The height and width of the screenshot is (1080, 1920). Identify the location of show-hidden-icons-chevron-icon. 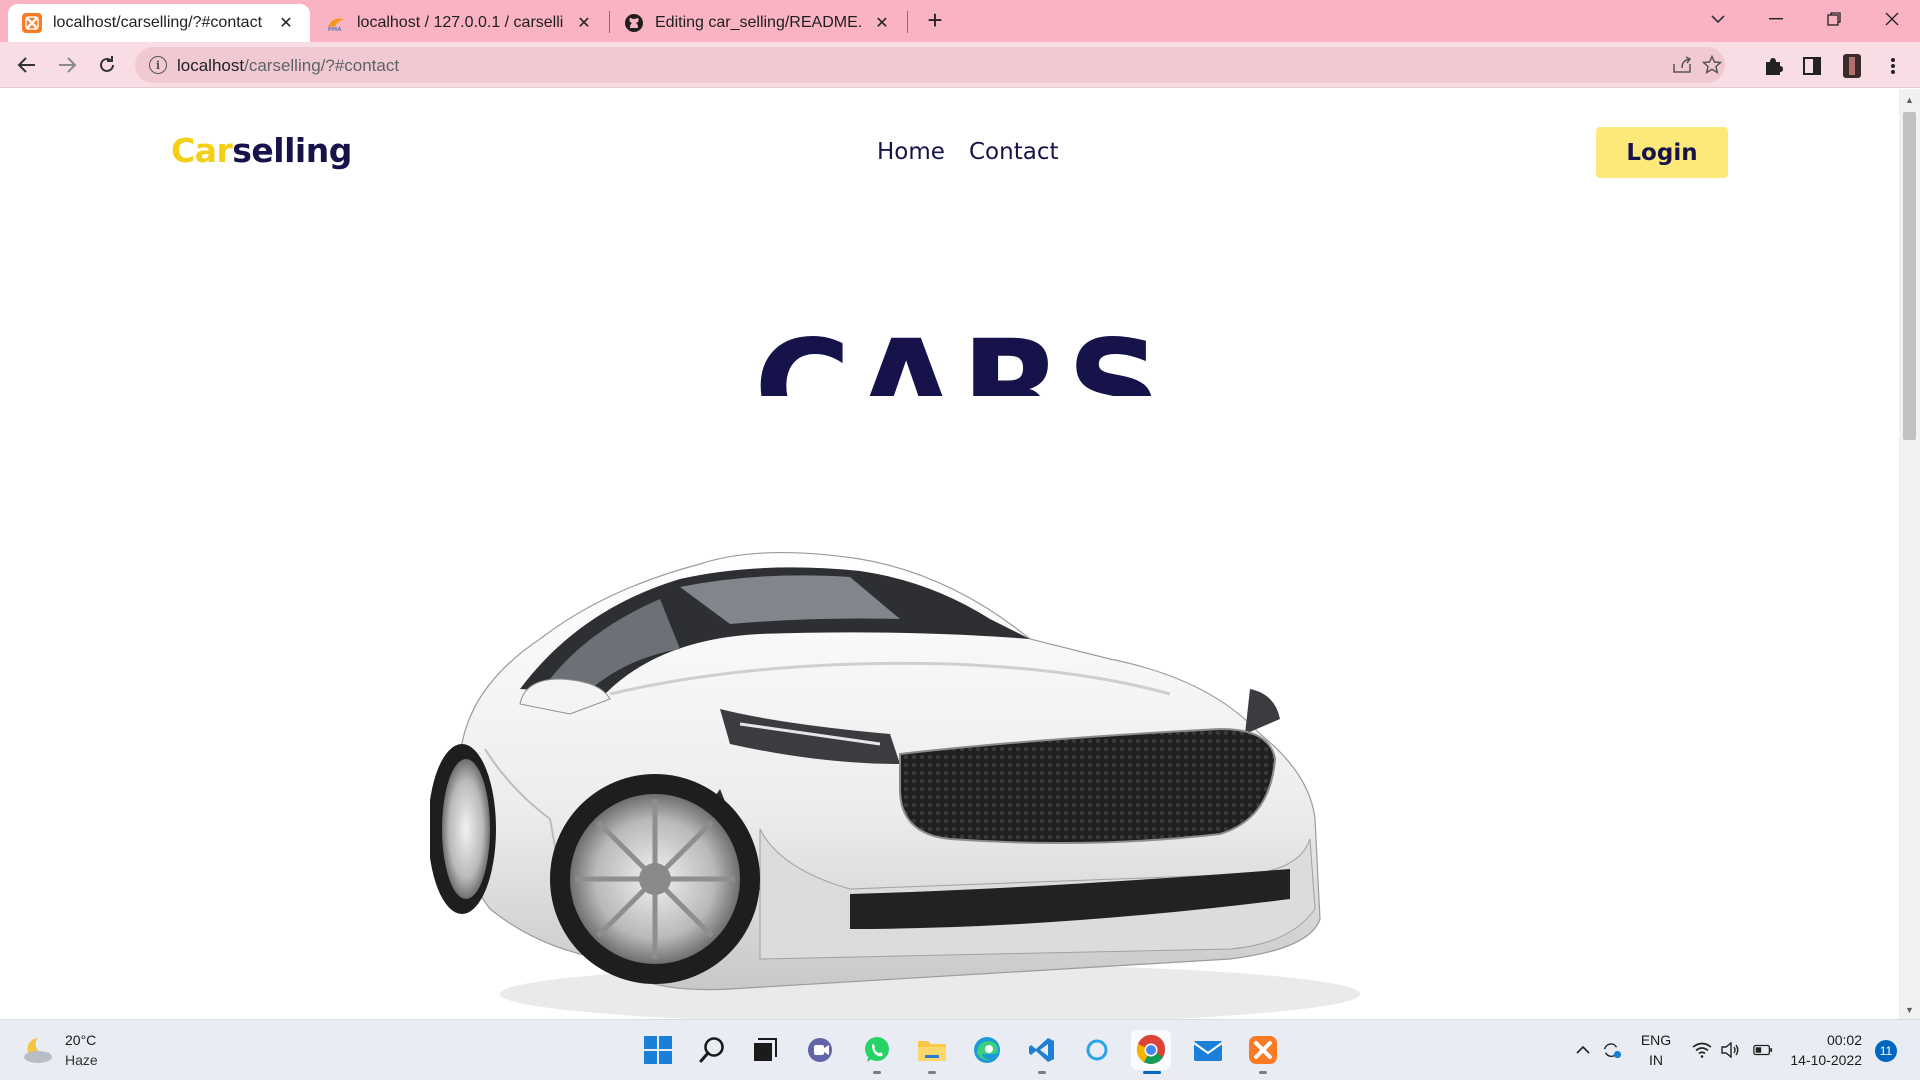
(1583, 1050).